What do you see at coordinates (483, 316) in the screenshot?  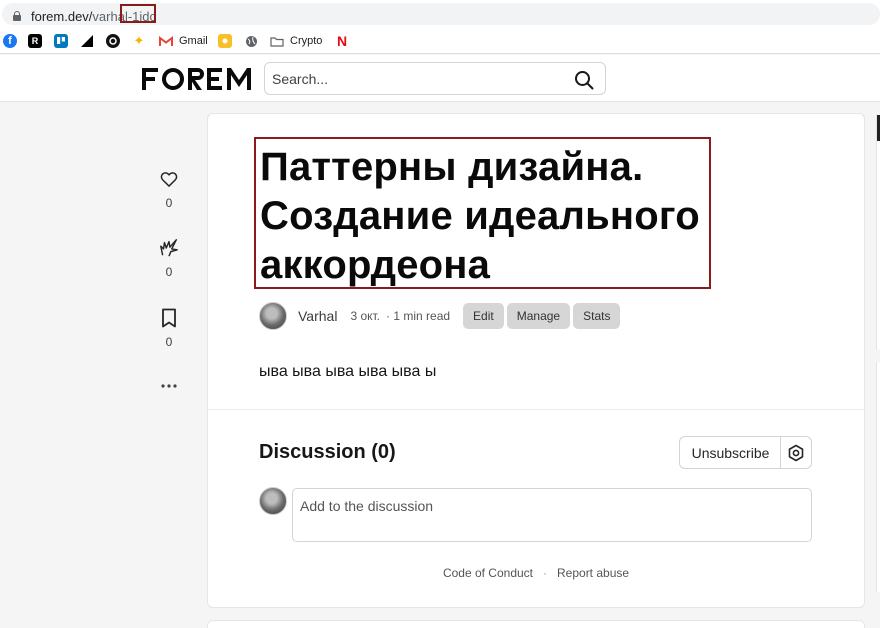 I see `edit-button: Edit` at bounding box center [483, 316].